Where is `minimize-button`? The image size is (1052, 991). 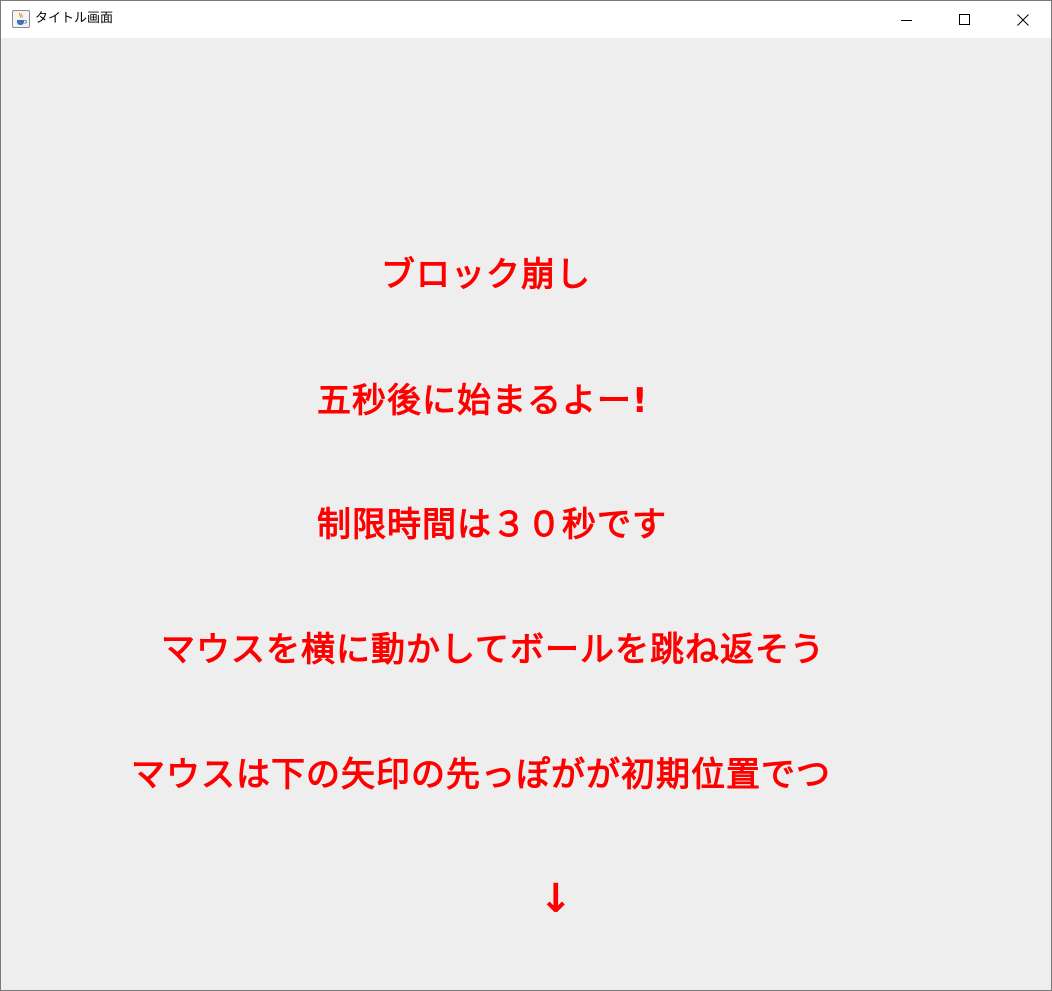 minimize-button is located at coordinates (907, 19).